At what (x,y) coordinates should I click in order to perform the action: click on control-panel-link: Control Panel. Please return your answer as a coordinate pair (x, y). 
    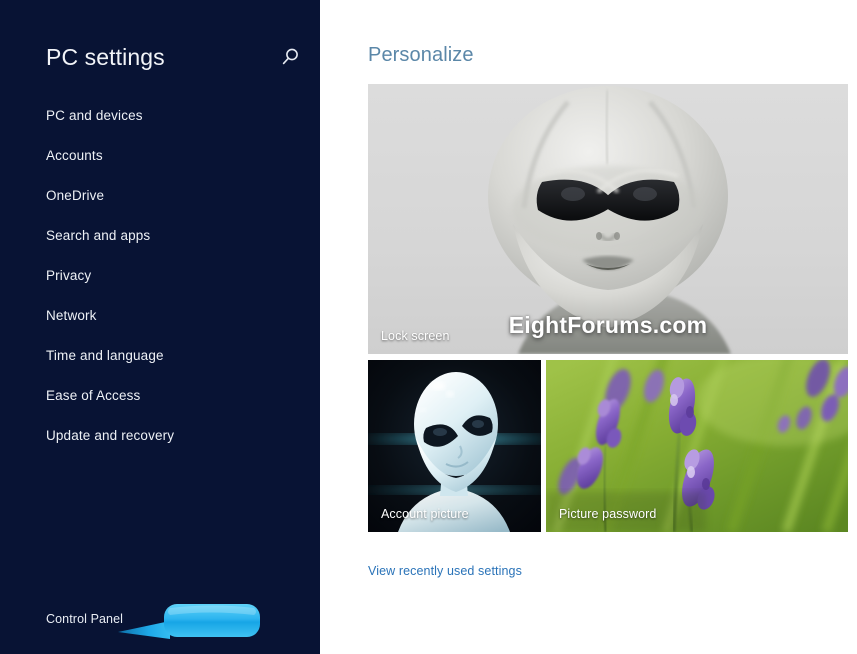
    Looking at the image, I should click on (84, 619).